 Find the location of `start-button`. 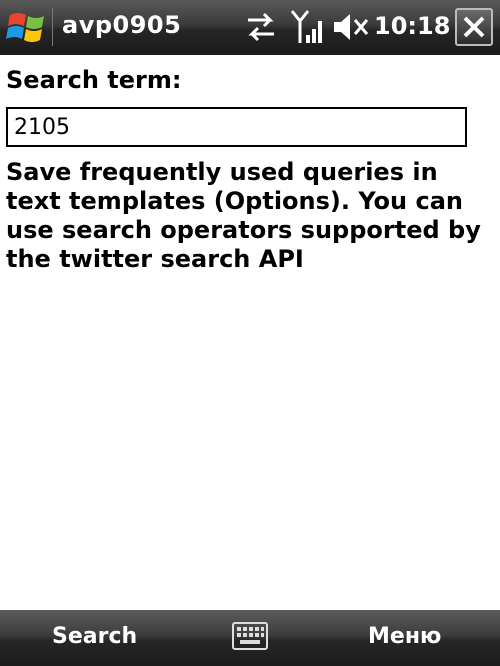

start-button is located at coordinates (29, 27).